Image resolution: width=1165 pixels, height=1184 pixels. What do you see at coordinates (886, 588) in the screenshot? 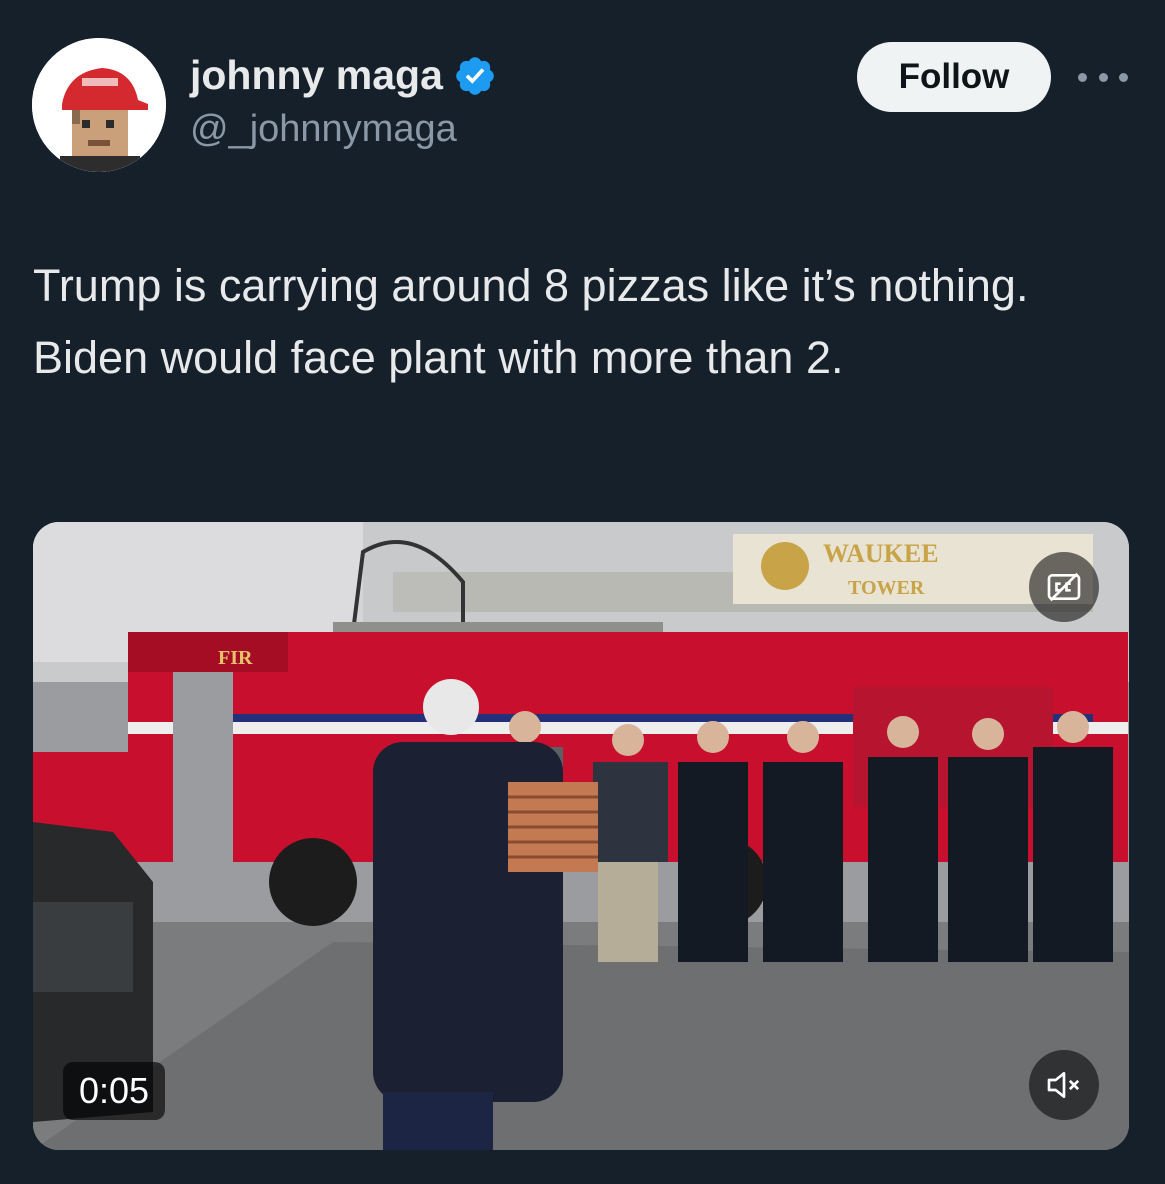
I see `truck-text-bottom: TOWER` at bounding box center [886, 588].